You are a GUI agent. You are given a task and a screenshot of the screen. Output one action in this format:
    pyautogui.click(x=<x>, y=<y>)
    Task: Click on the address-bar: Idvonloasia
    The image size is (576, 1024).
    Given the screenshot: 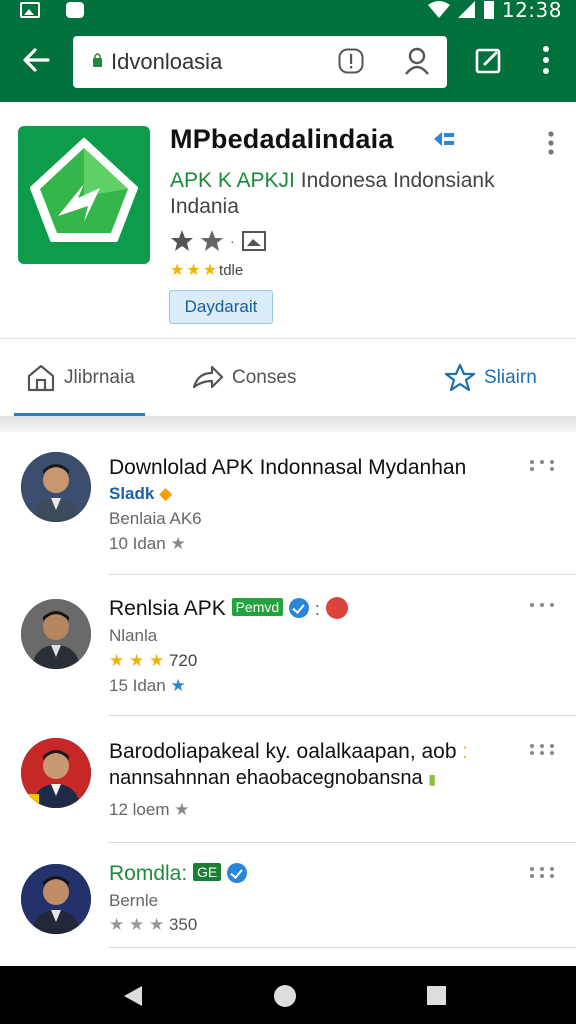 What is the action you would take?
    pyautogui.click(x=260, y=62)
    